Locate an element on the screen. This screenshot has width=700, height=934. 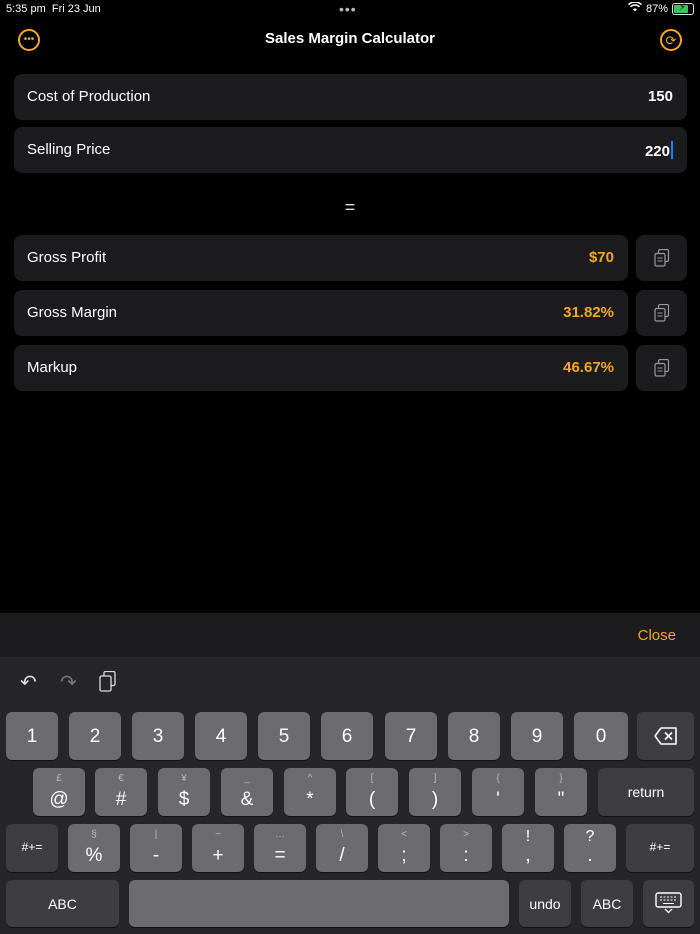
key-2: 2 is located at coordinates (95, 736).